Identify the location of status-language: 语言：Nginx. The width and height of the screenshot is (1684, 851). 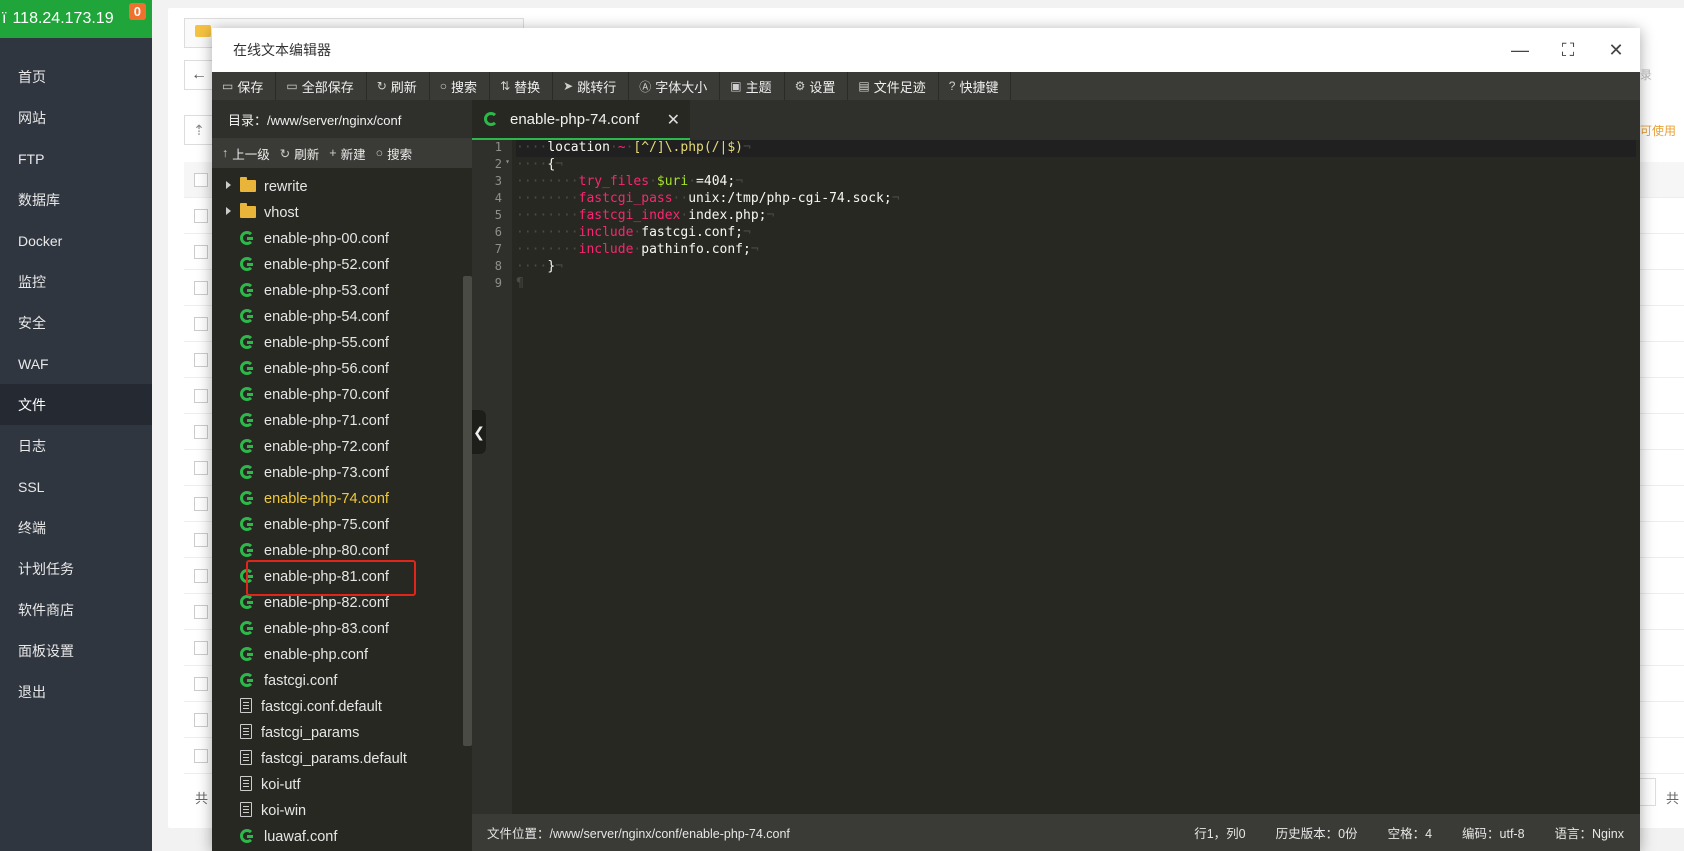
(1589, 832).